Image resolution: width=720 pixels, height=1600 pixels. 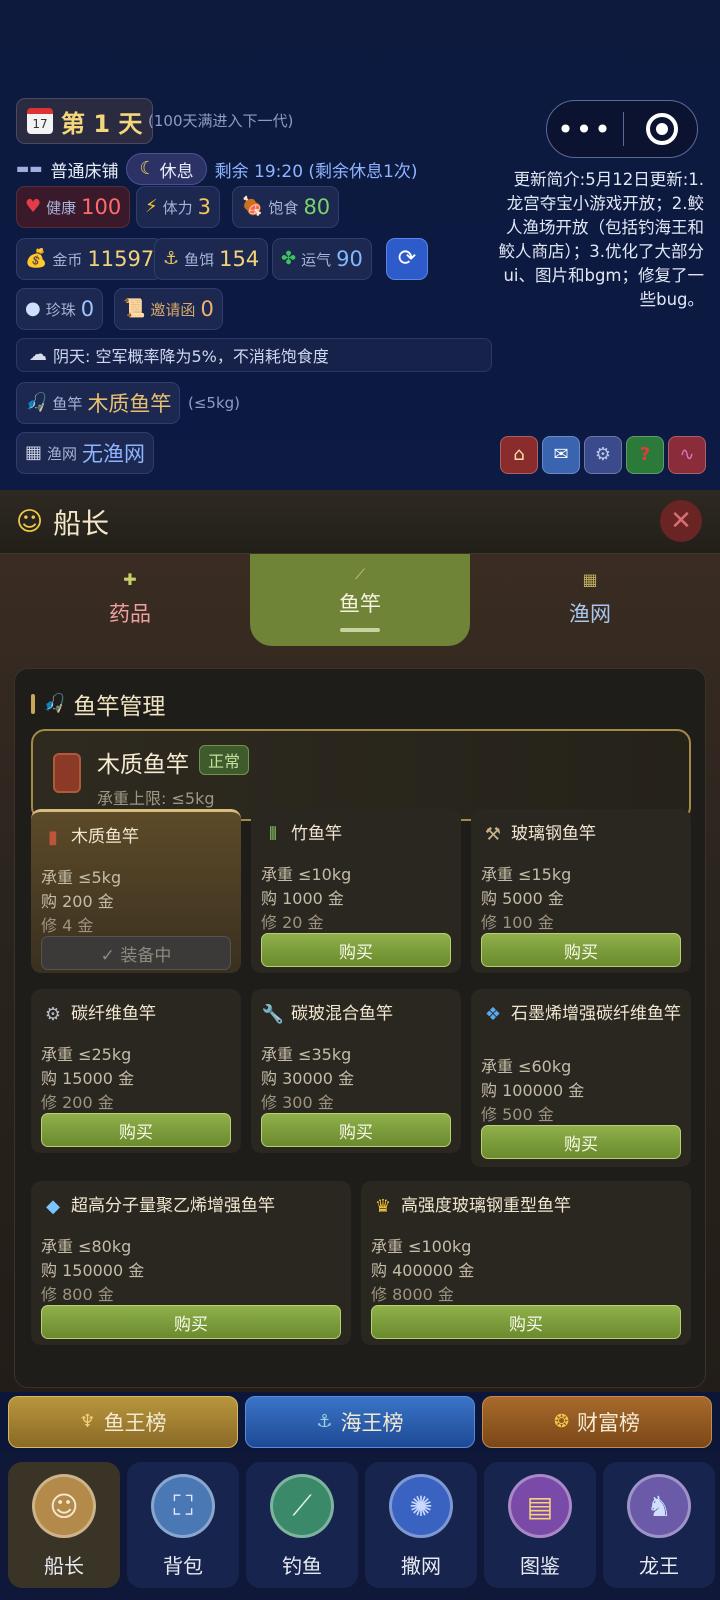 I want to click on gear-icon: ⚙, so click(x=603, y=454).